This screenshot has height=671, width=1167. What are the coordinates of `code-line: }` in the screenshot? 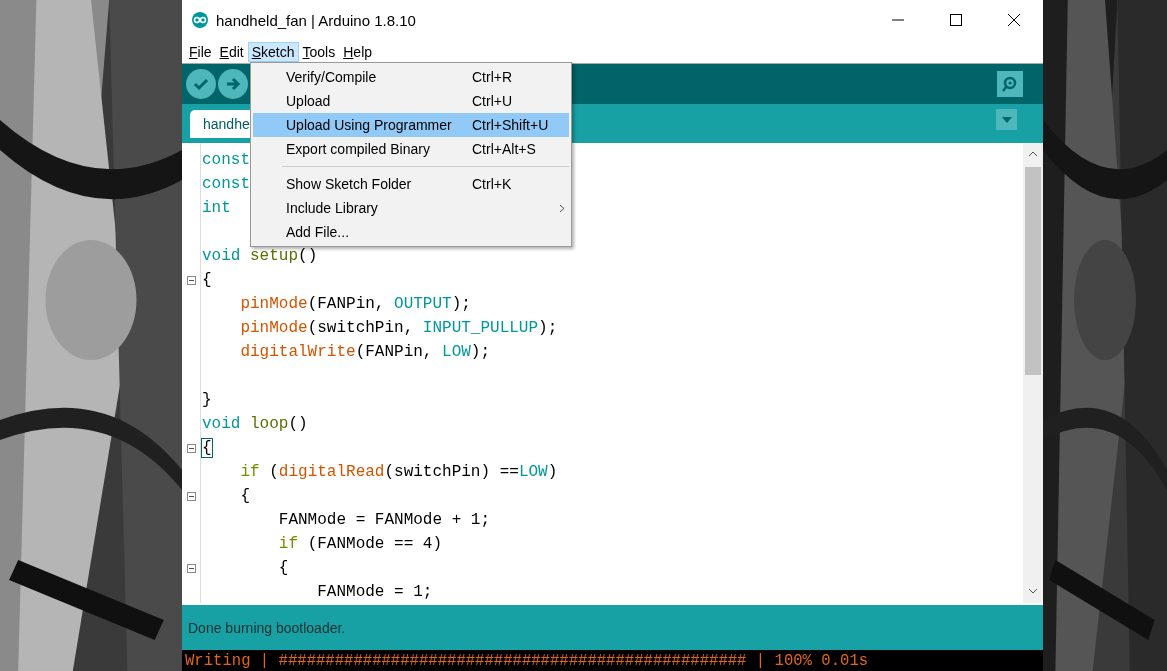 It's located at (207, 400).